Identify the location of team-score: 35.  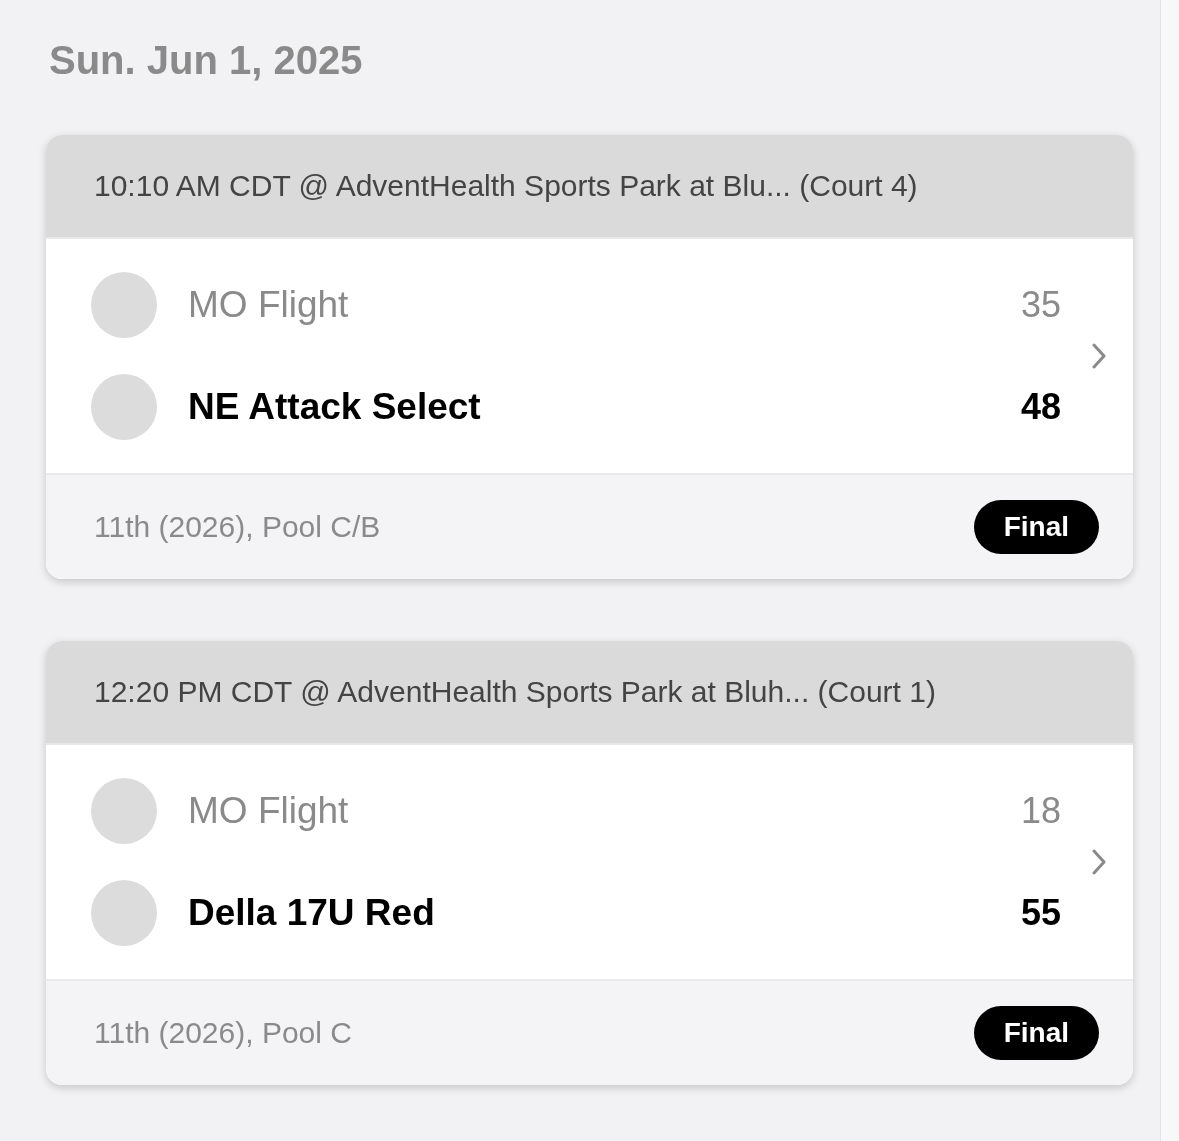
(1040, 305).